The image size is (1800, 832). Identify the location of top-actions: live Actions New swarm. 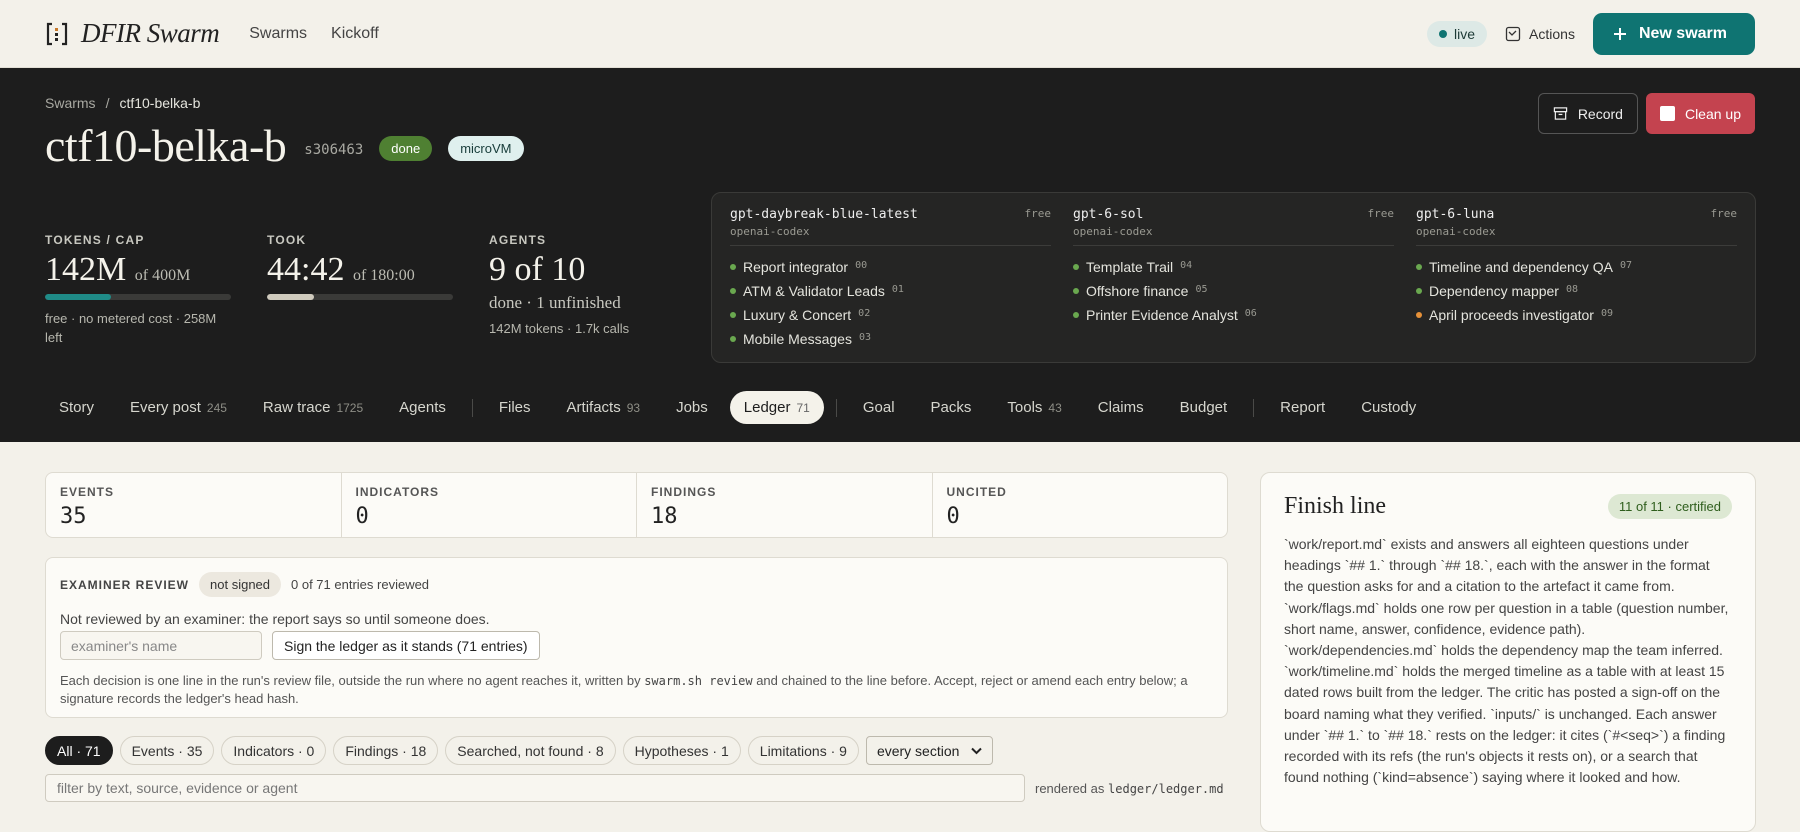
(1591, 34).